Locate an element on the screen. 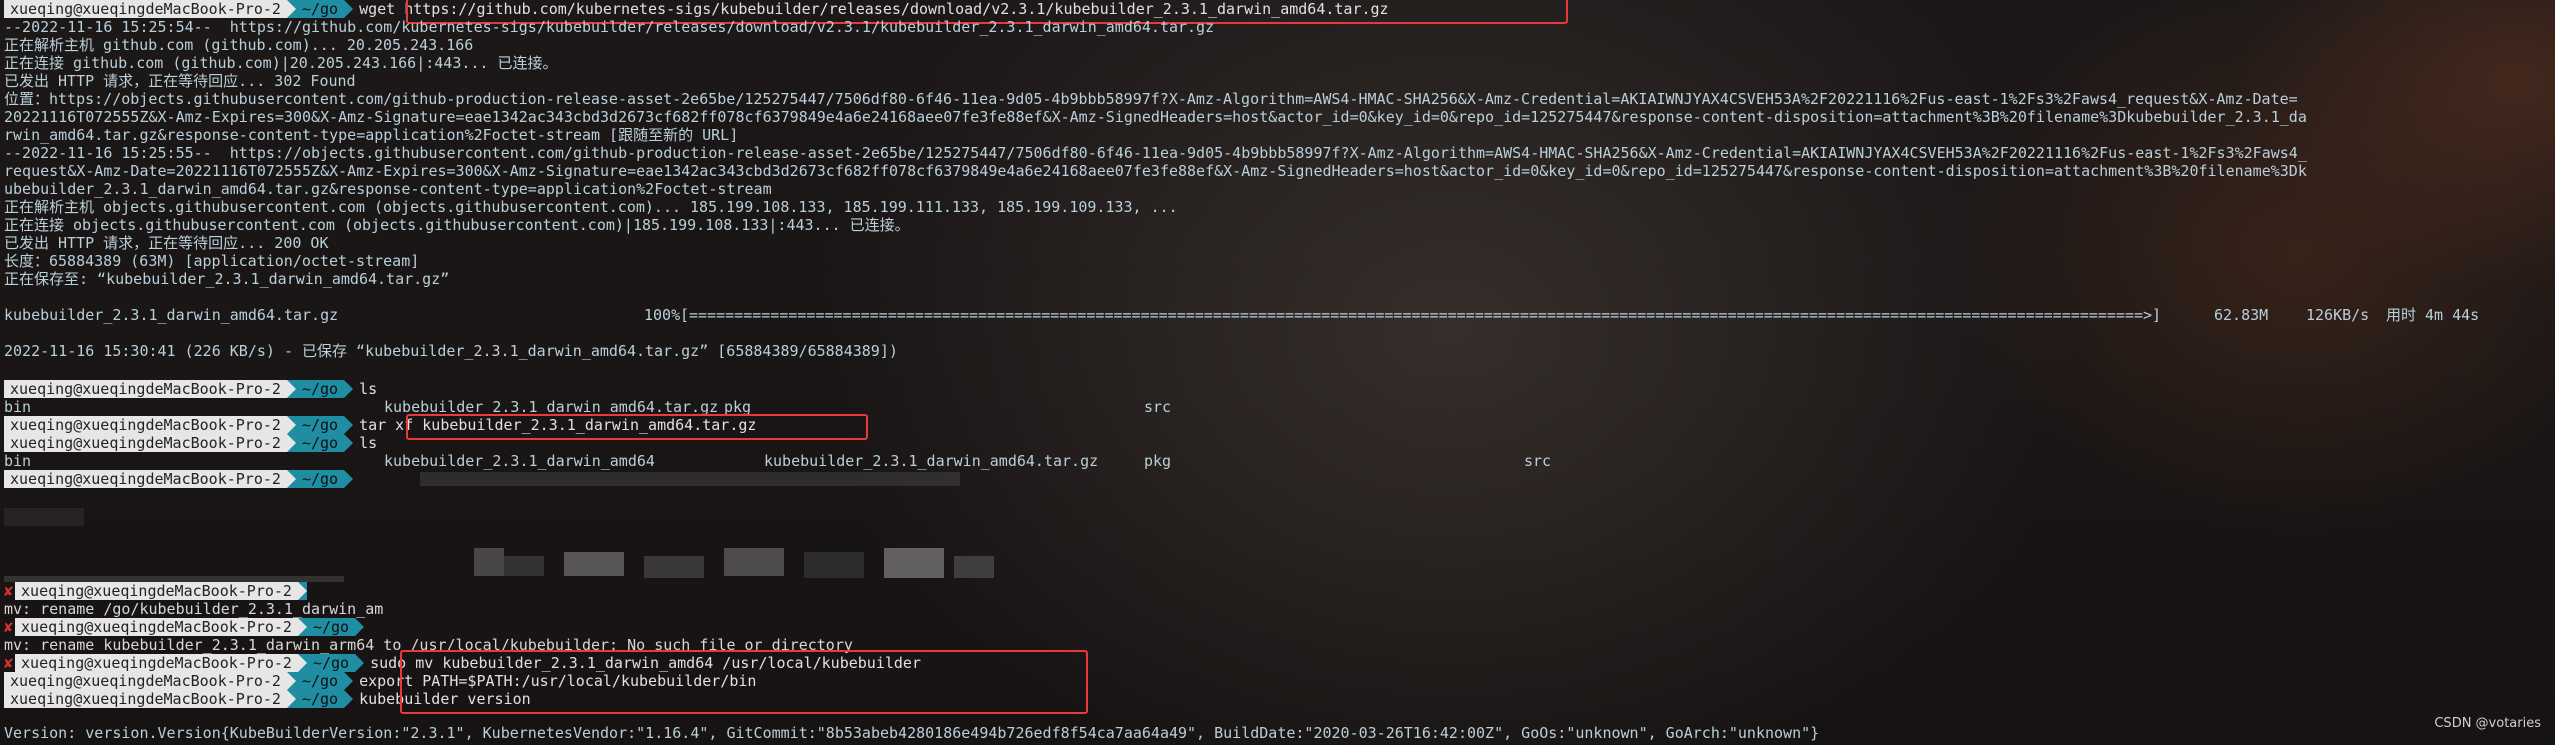  watermark: CSDN @votaries is located at coordinates (2487, 723).